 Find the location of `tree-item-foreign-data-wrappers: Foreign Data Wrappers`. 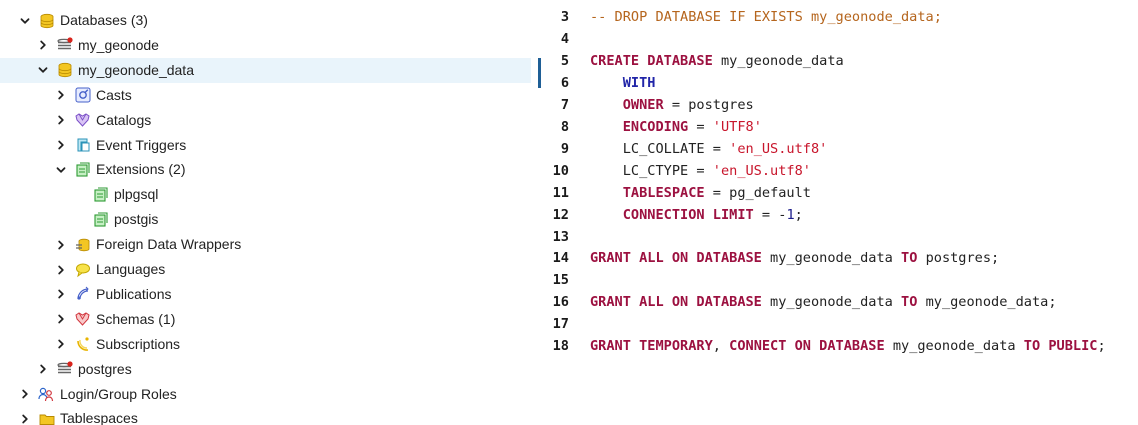

tree-item-foreign-data-wrappers: Foreign Data Wrappers is located at coordinates (265, 244).